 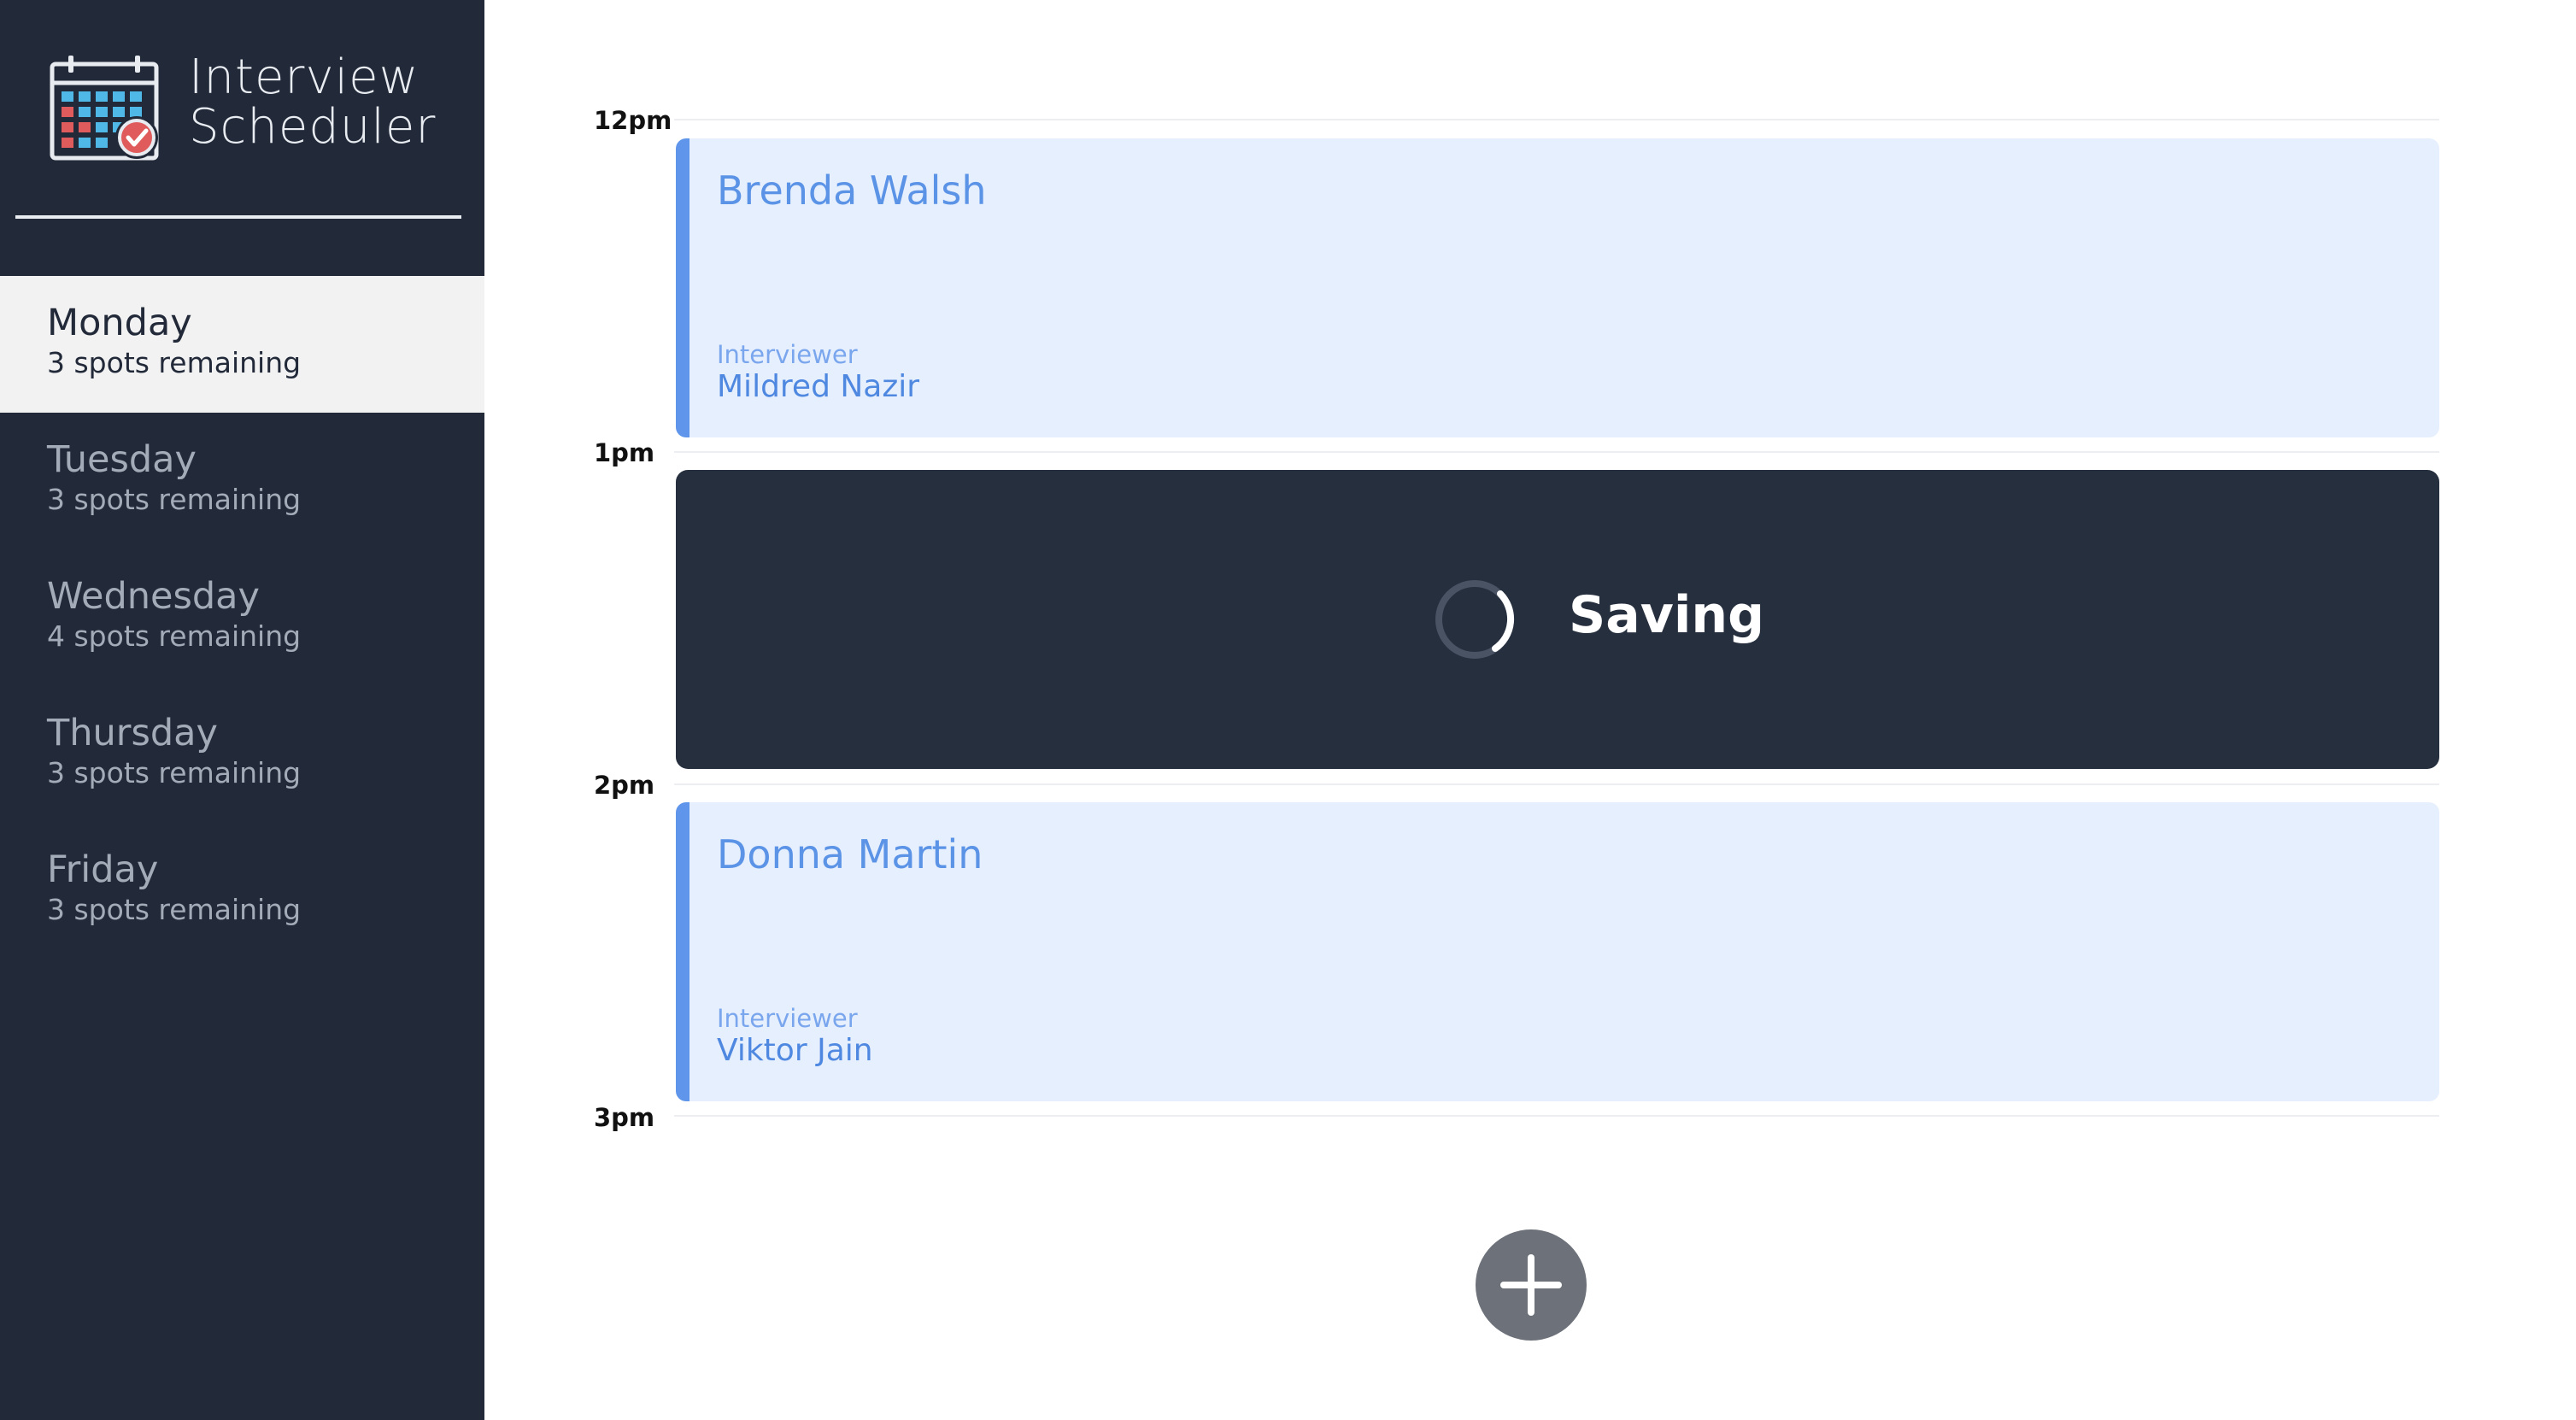 I want to click on spinner-icon, so click(x=1475, y=619).